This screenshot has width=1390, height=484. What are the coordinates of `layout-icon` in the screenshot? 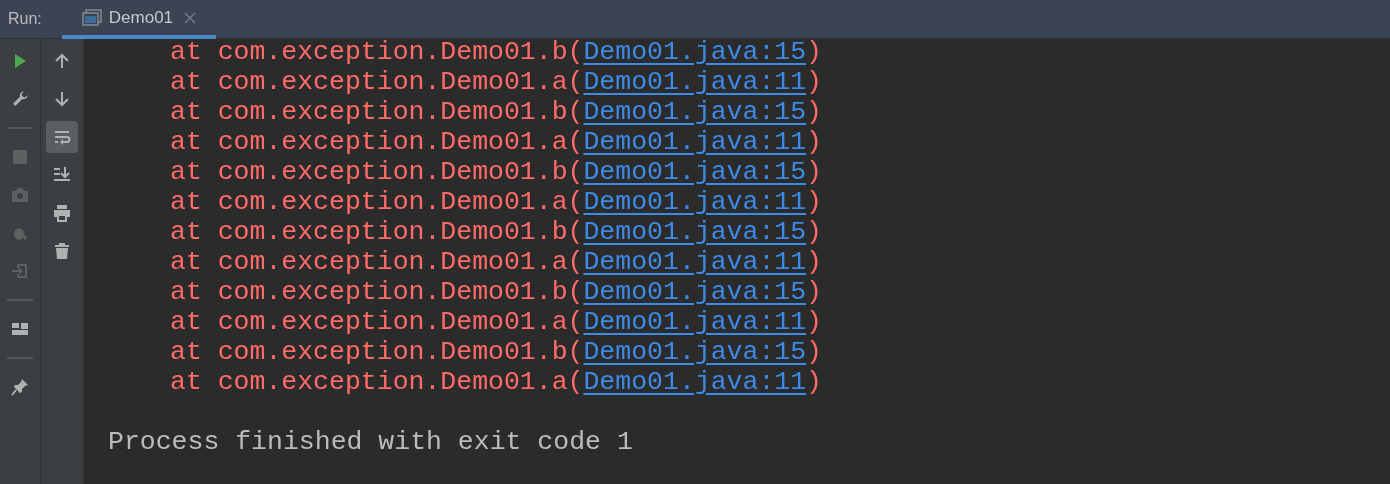 It's located at (20, 329).